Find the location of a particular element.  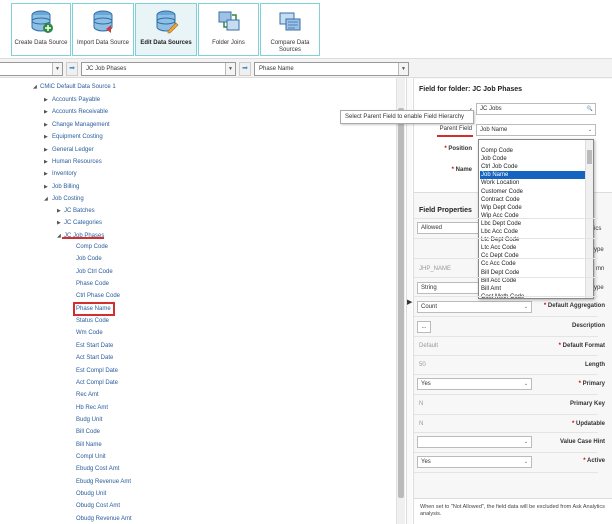

primary-label: * Primary is located at coordinates (591, 384).